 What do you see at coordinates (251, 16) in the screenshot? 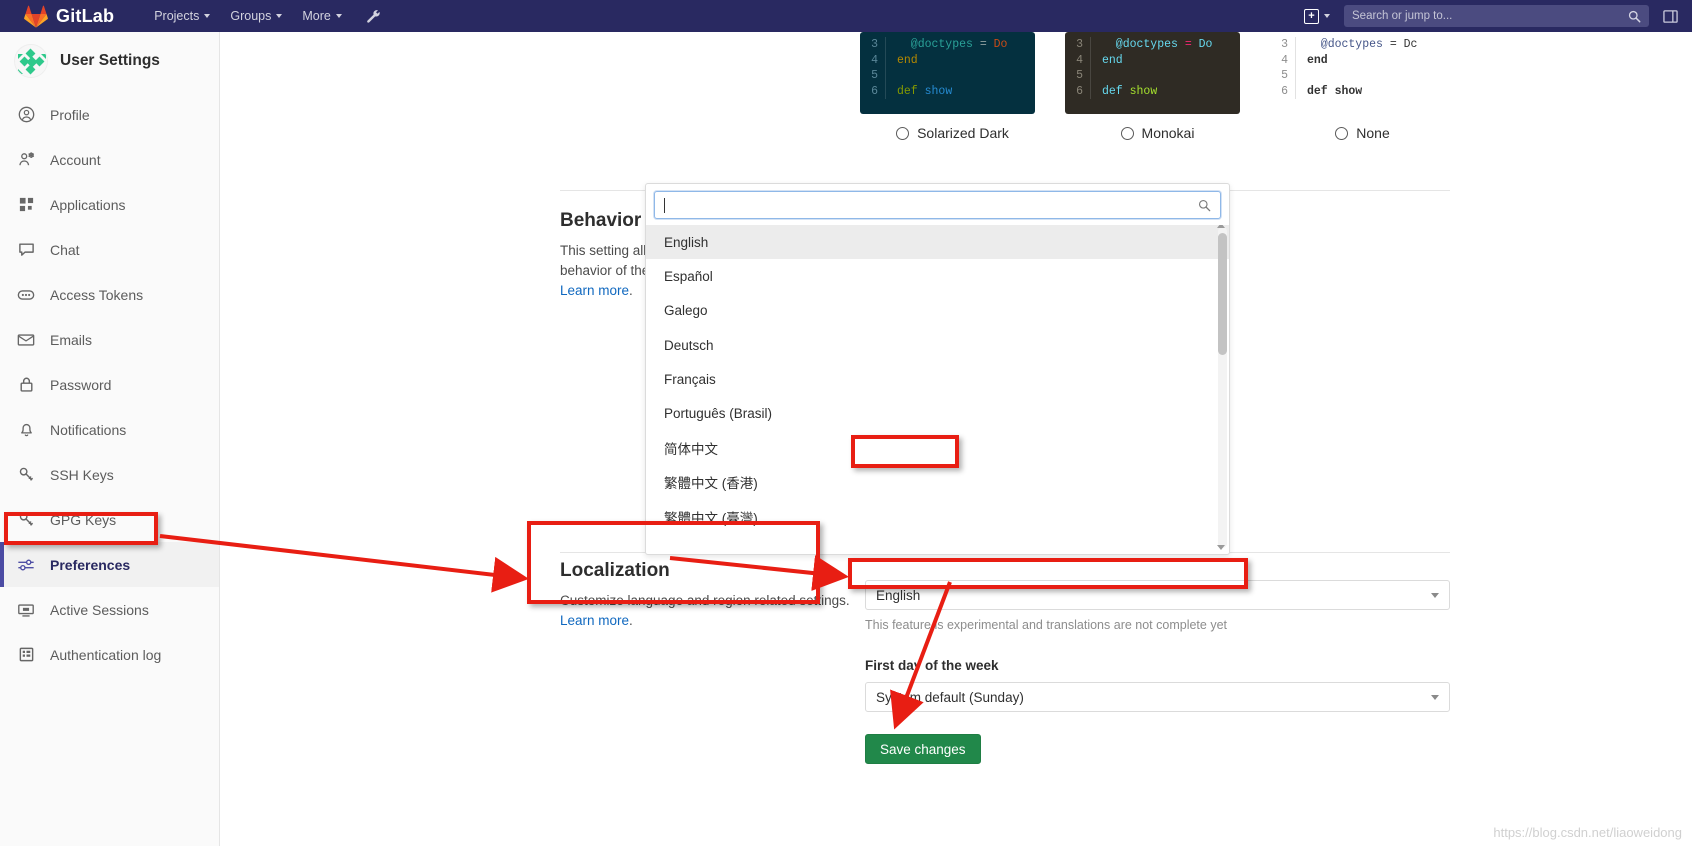
I see `nav-groups-label: Groups` at bounding box center [251, 16].